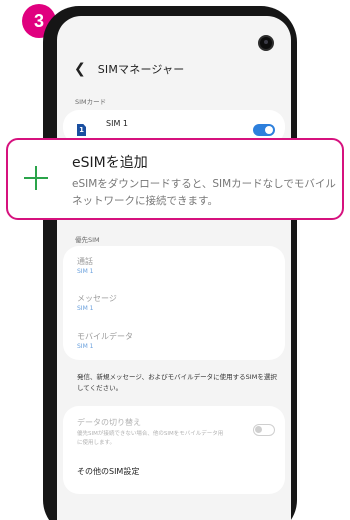  I want to click on preferred-sim-messages-label: メッセージ, so click(97, 298).